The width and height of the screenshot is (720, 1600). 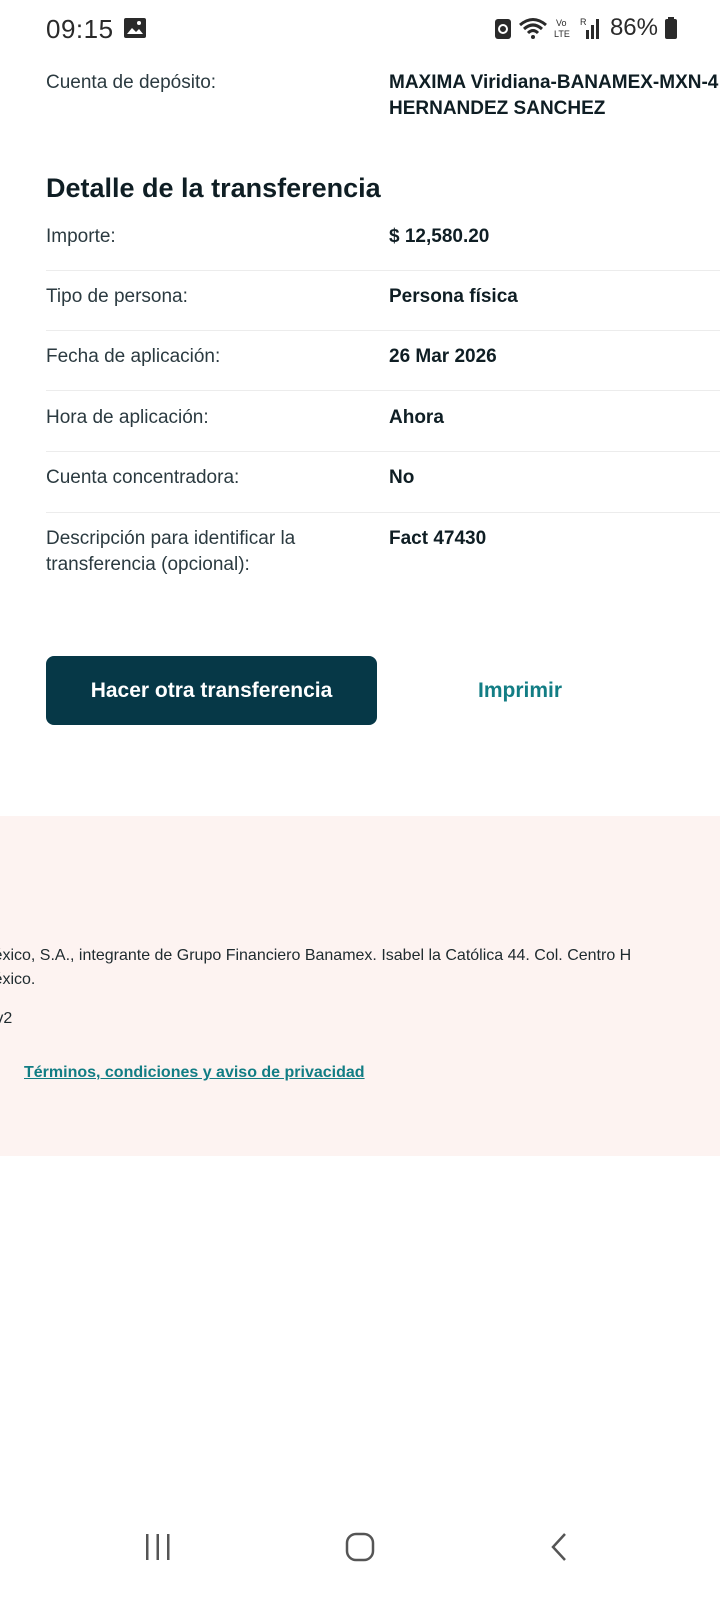 I want to click on new-transfer-button: Hacer otra transferencia, so click(x=211, y=690).